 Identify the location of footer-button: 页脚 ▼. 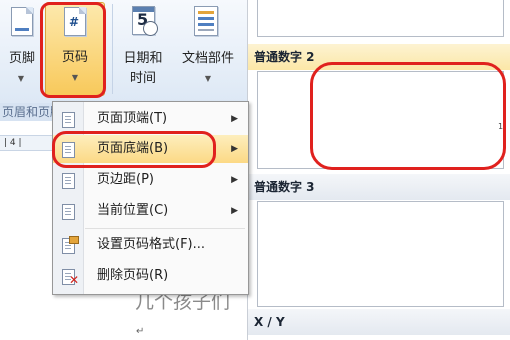
(21, 49).